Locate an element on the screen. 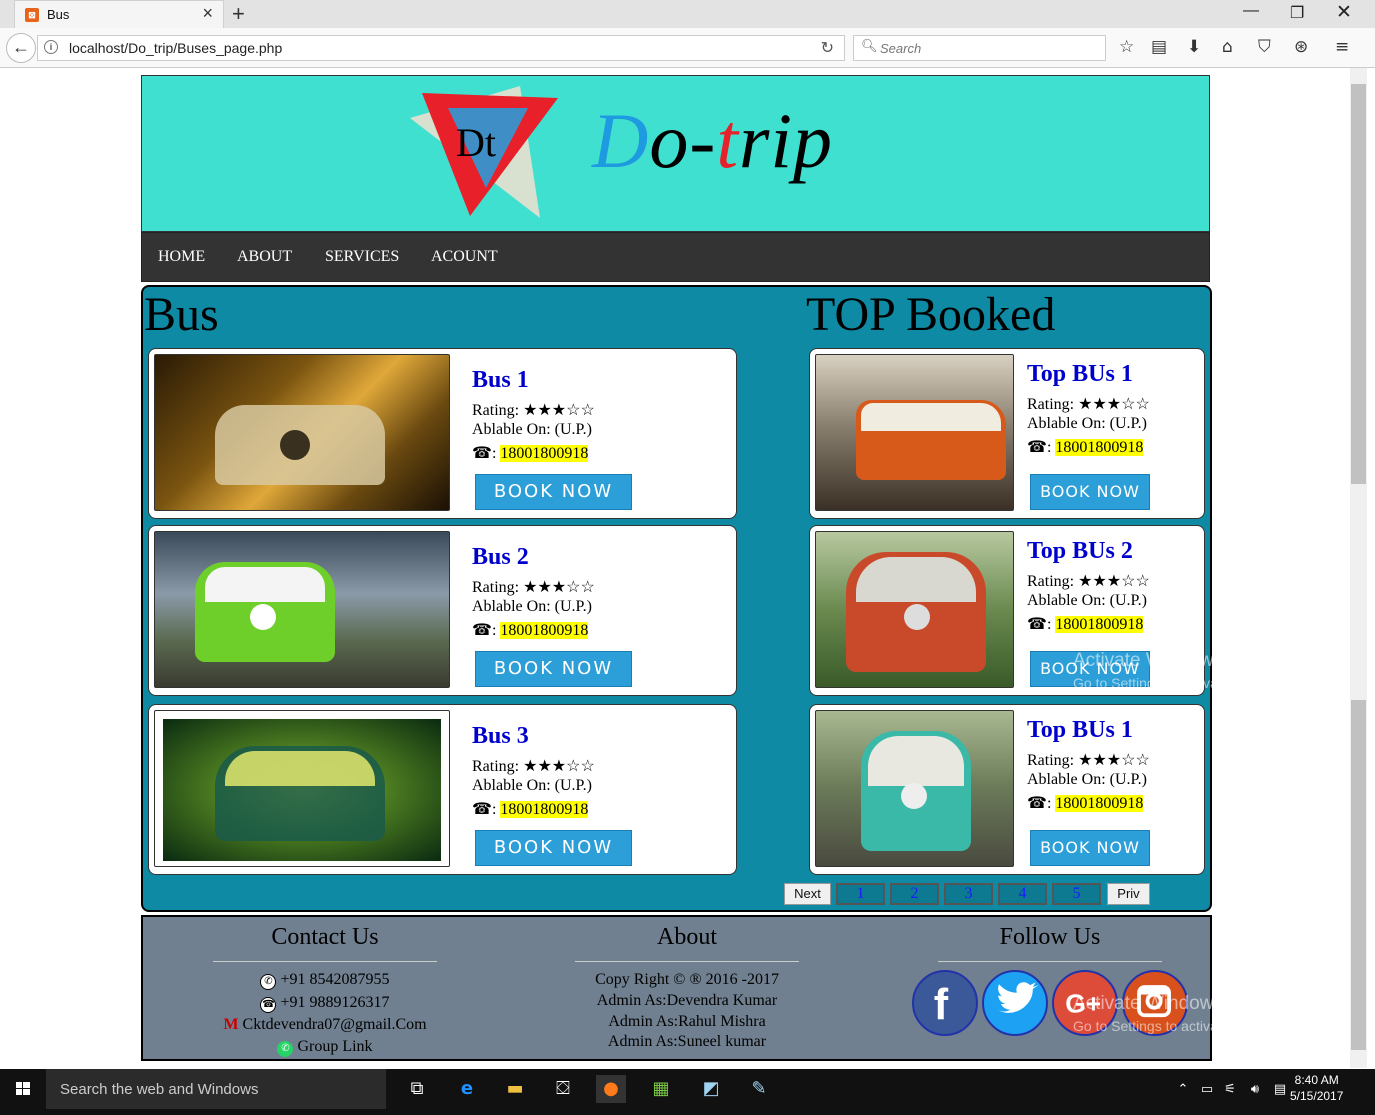 This screenshot has height=1115, width=1375. search-placeholder: Search is located at coordinates (901, 48).